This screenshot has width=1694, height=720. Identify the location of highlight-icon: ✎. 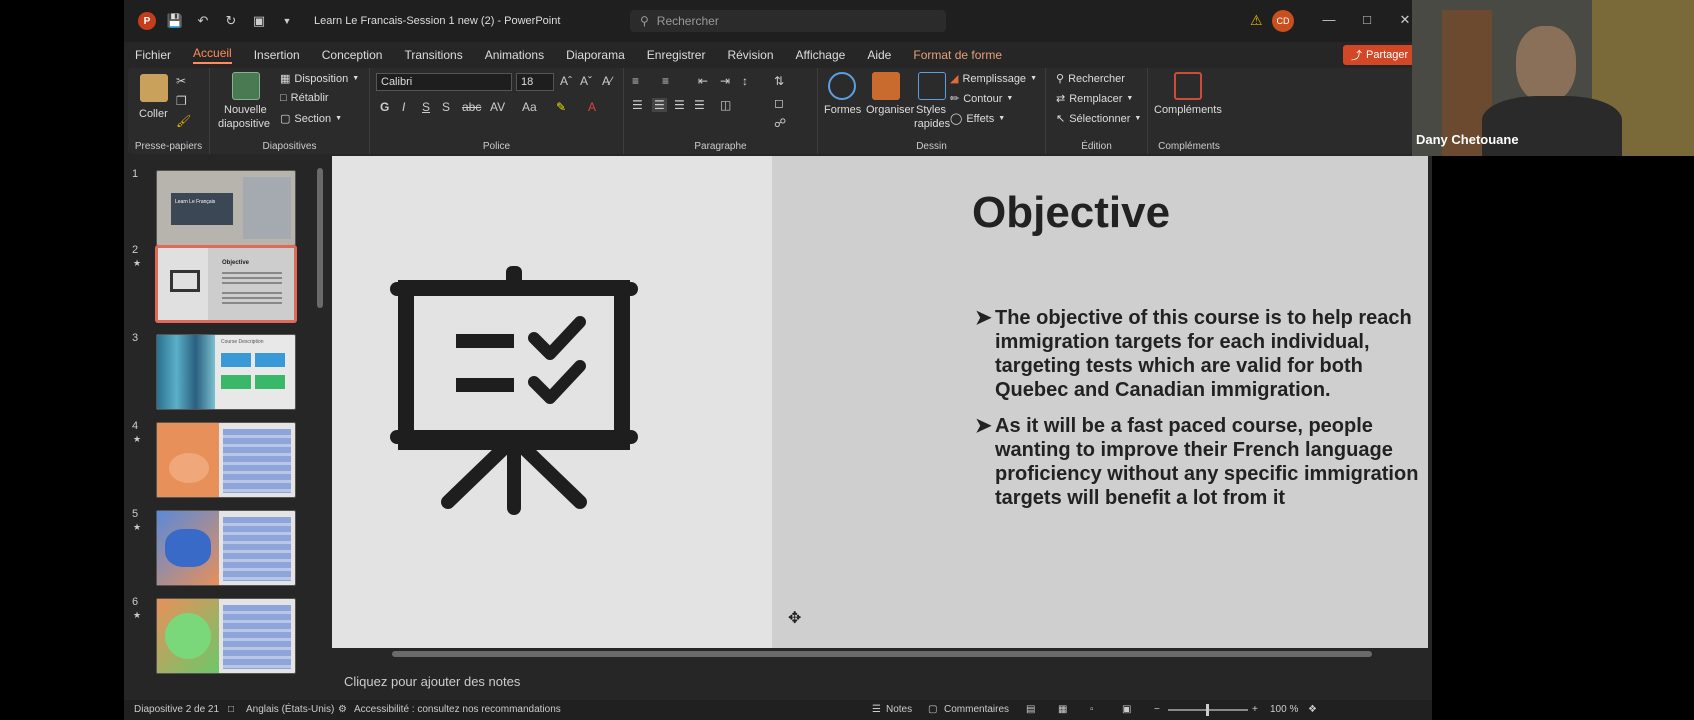
(561, 107).